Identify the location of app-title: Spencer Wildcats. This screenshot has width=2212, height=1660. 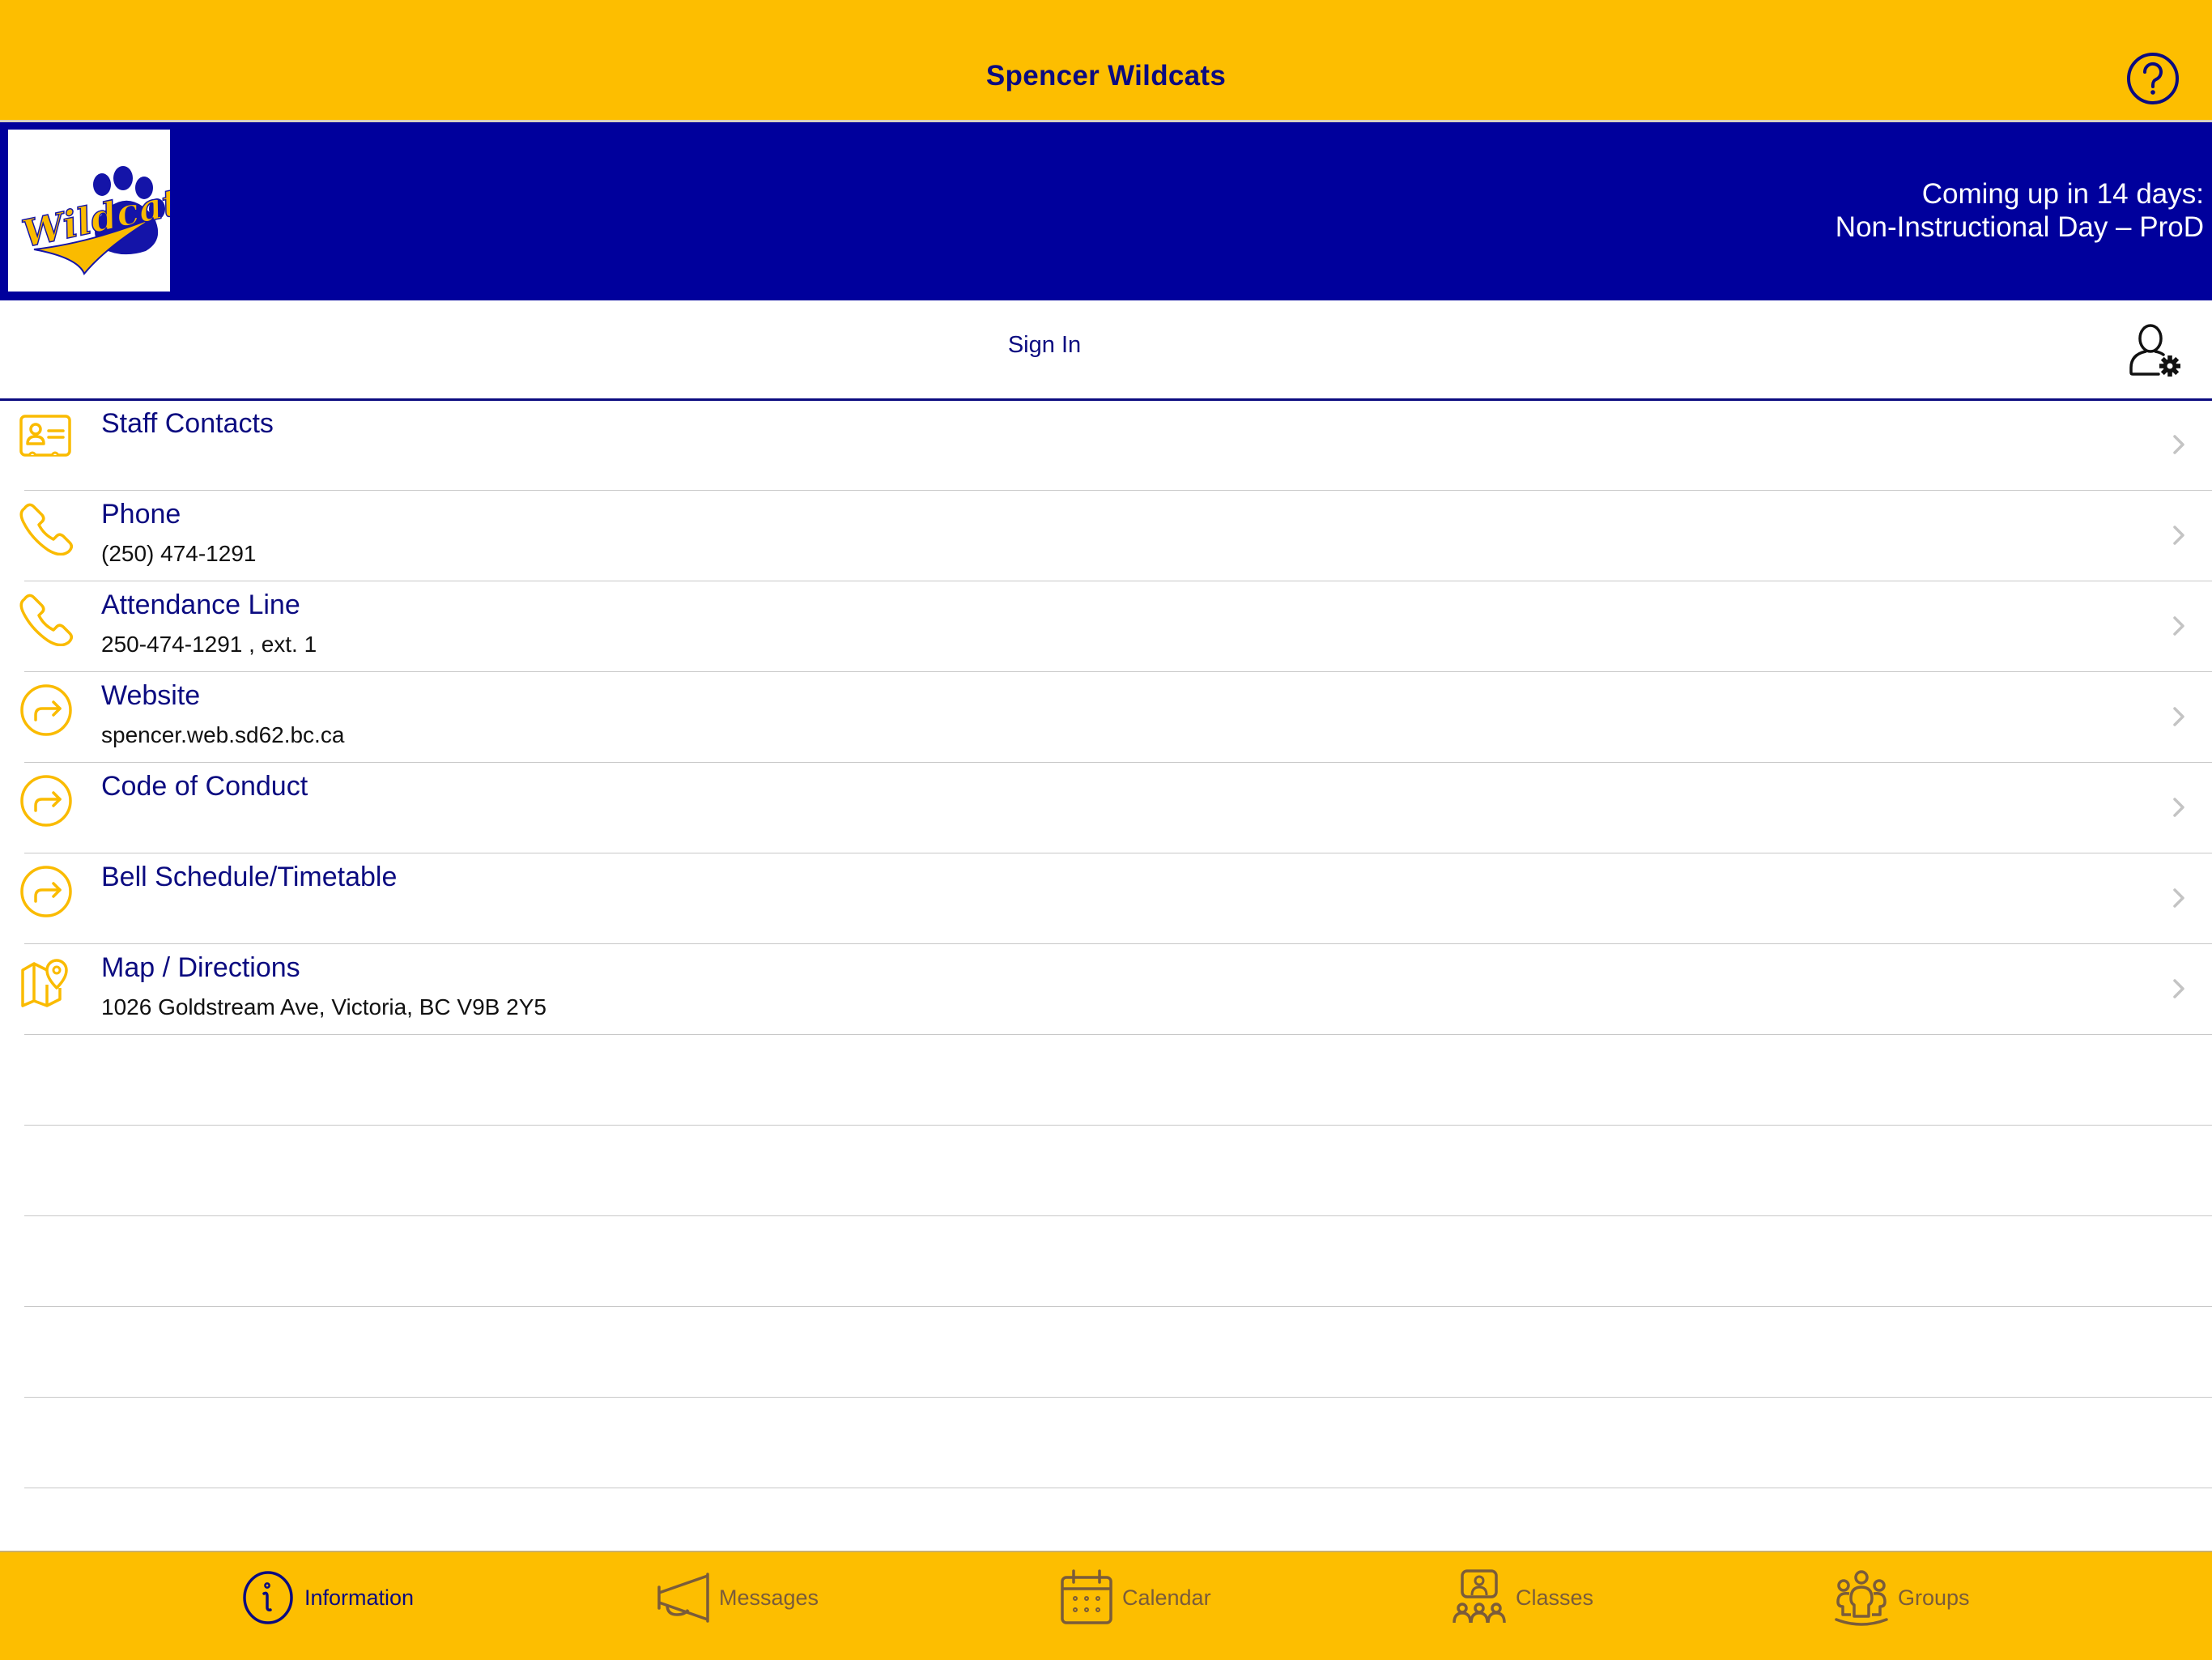
(1106, 76).